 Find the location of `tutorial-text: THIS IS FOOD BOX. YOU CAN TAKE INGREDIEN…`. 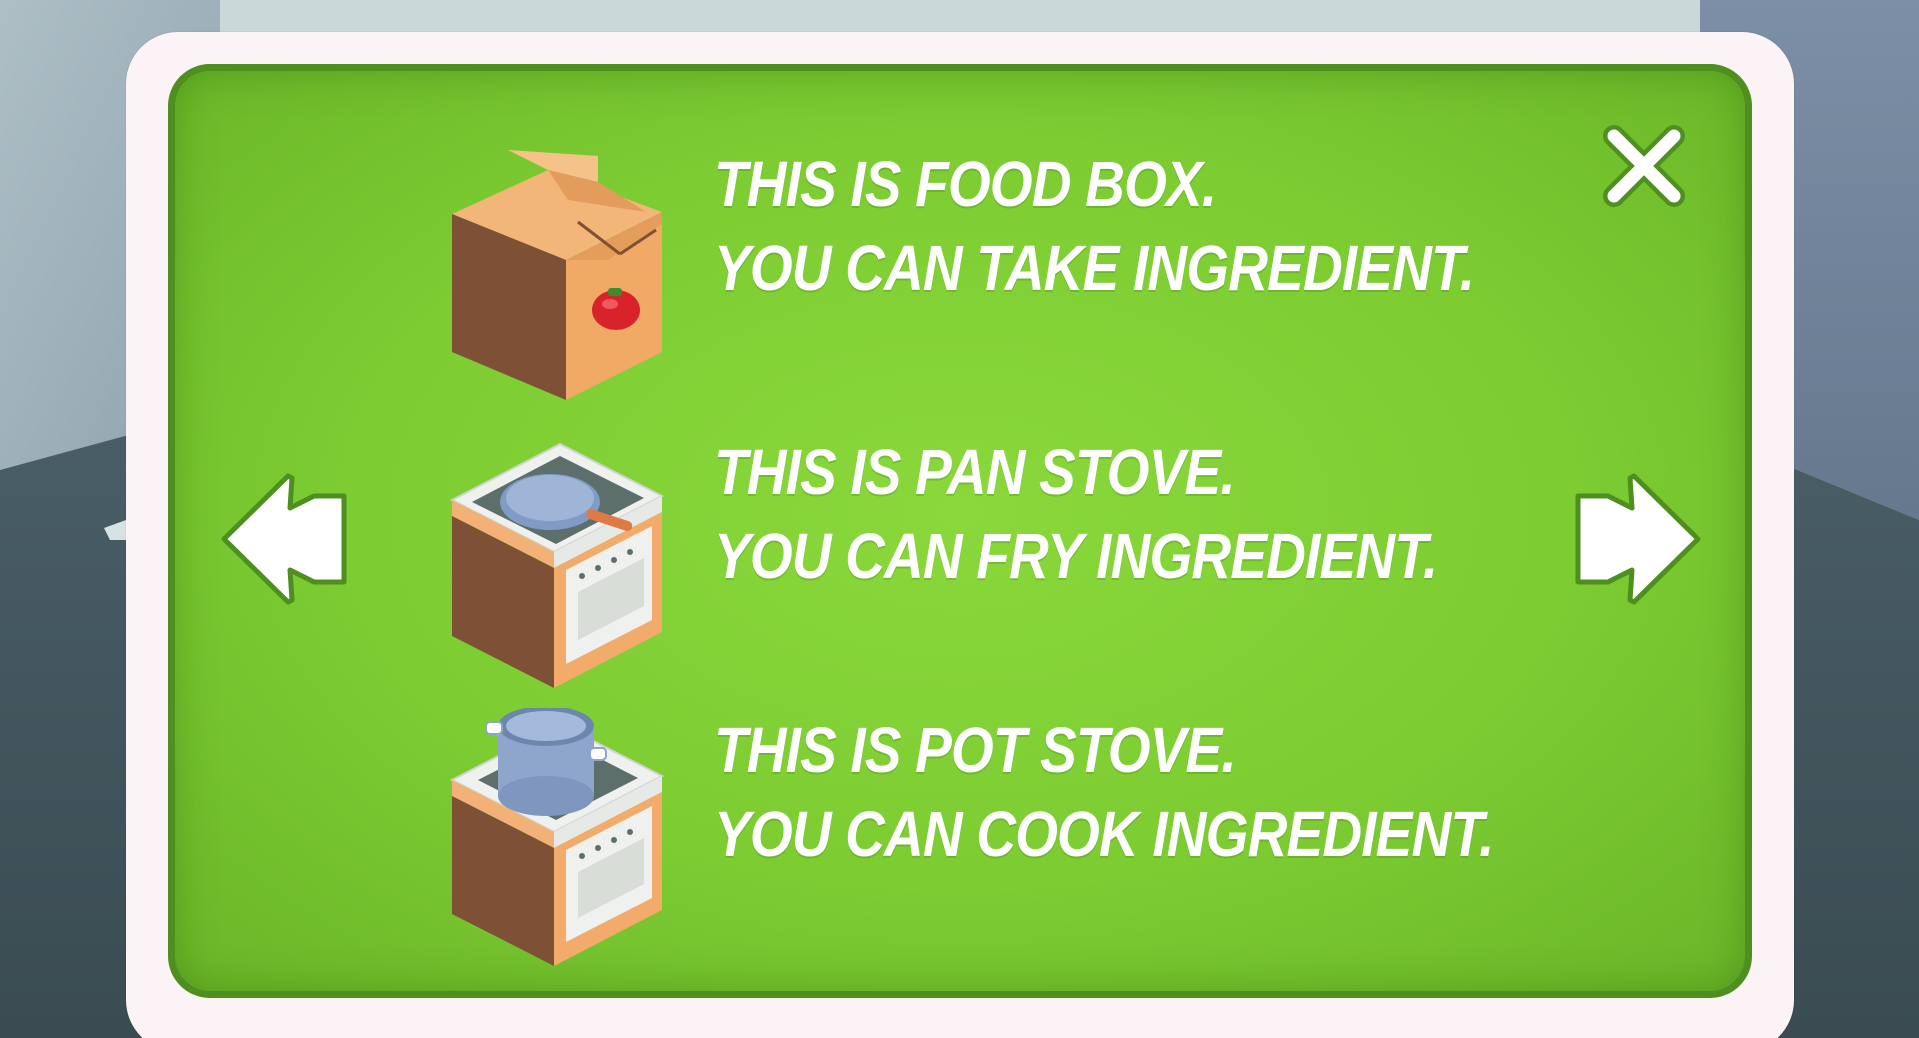

tutorial-text: THIS IS FOOD BOX. YOU CAN TAKE INGREDIEN… is located at coordinates (1156, 226).